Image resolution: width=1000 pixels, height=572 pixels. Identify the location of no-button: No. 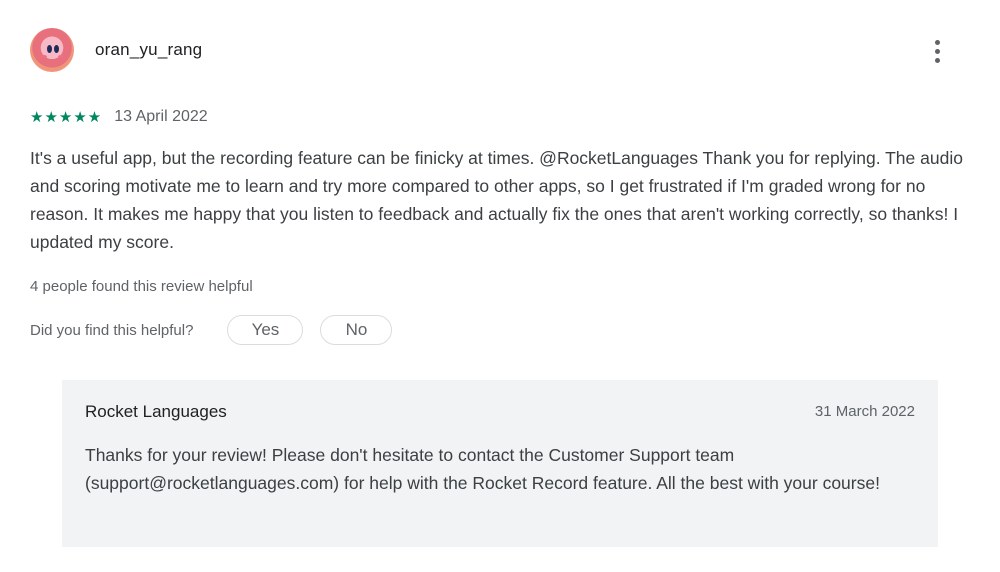
(356, 330).